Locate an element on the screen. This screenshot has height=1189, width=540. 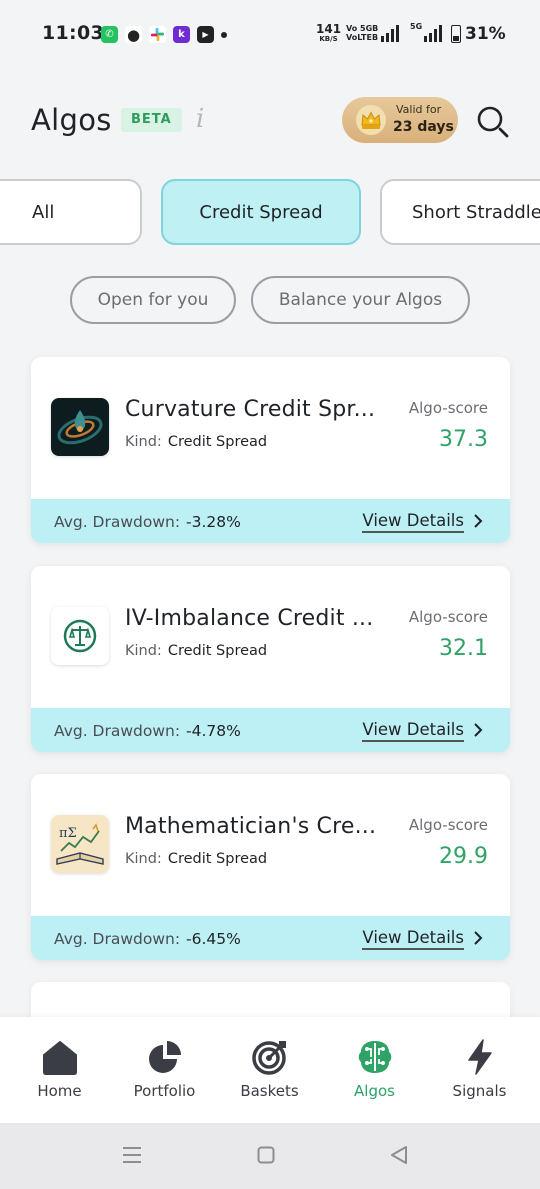
subscription-validity-pill: Valid for 23 days is located at coordinates (400, 120).